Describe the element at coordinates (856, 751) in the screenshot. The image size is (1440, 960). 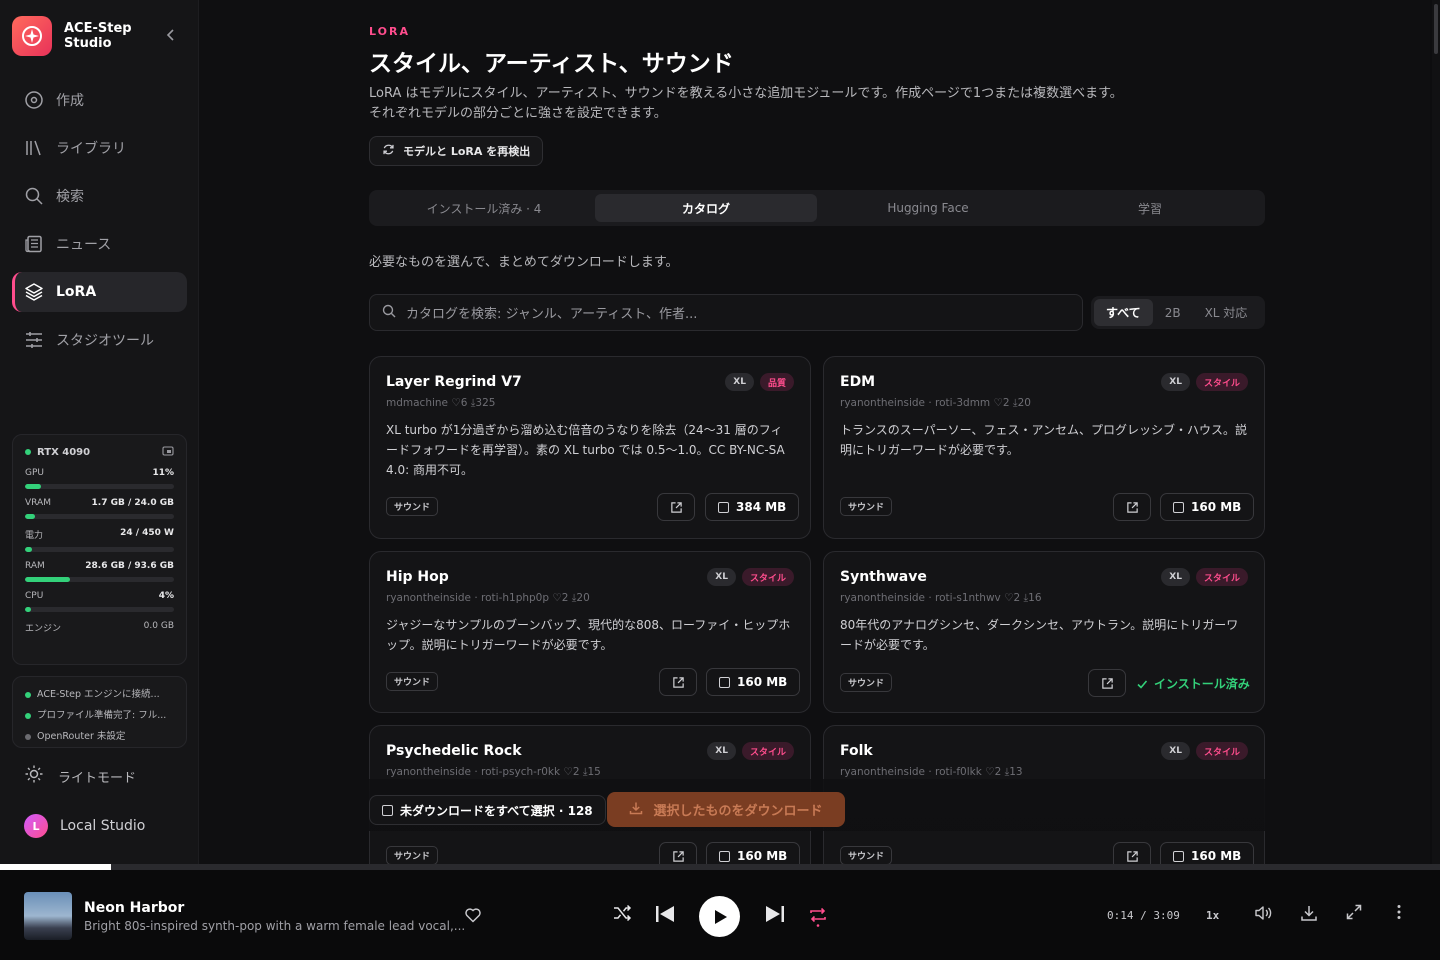
I see `lora-name: Folk` at that location.